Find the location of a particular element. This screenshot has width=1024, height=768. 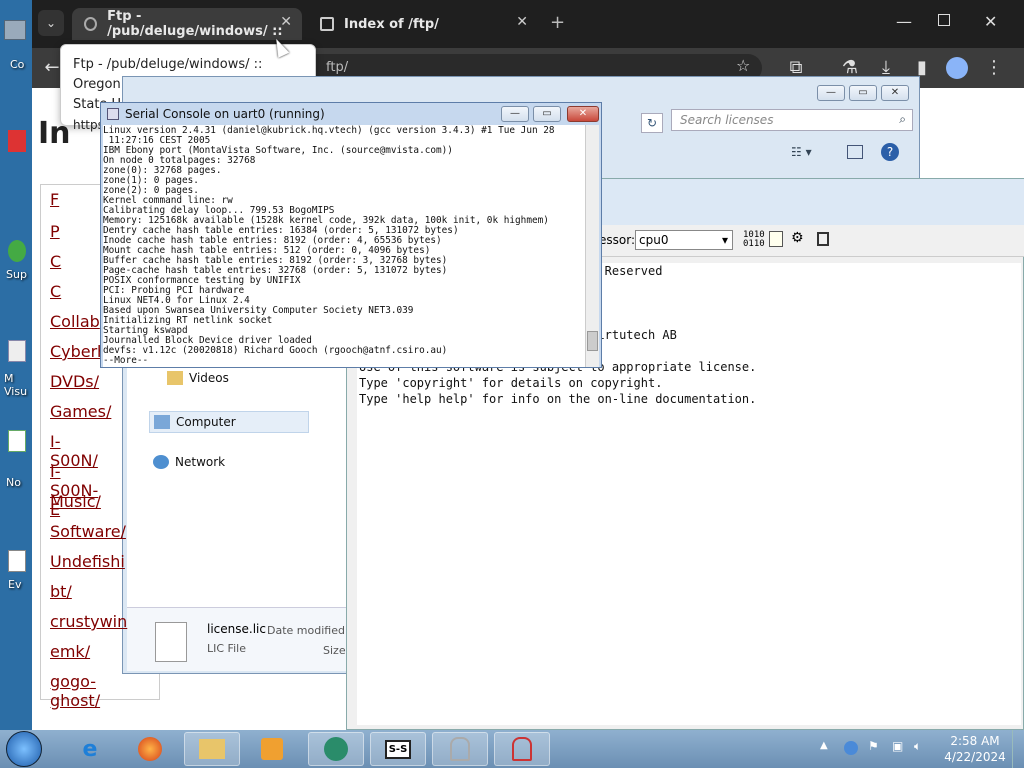

console-scrollbar is located at coordinates (592, 246).